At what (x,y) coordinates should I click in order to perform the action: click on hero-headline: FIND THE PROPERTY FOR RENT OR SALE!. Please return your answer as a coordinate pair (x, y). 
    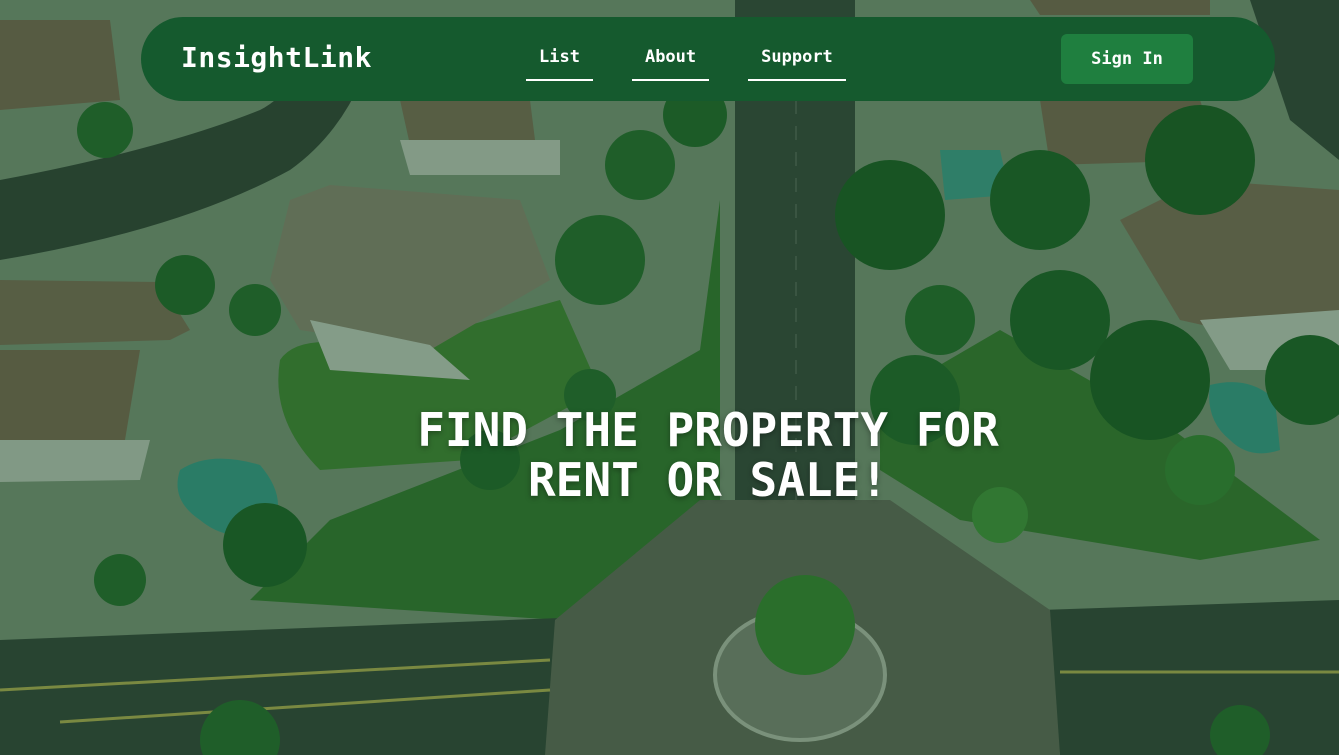
    Looking at the image, I should click on (669, 455).